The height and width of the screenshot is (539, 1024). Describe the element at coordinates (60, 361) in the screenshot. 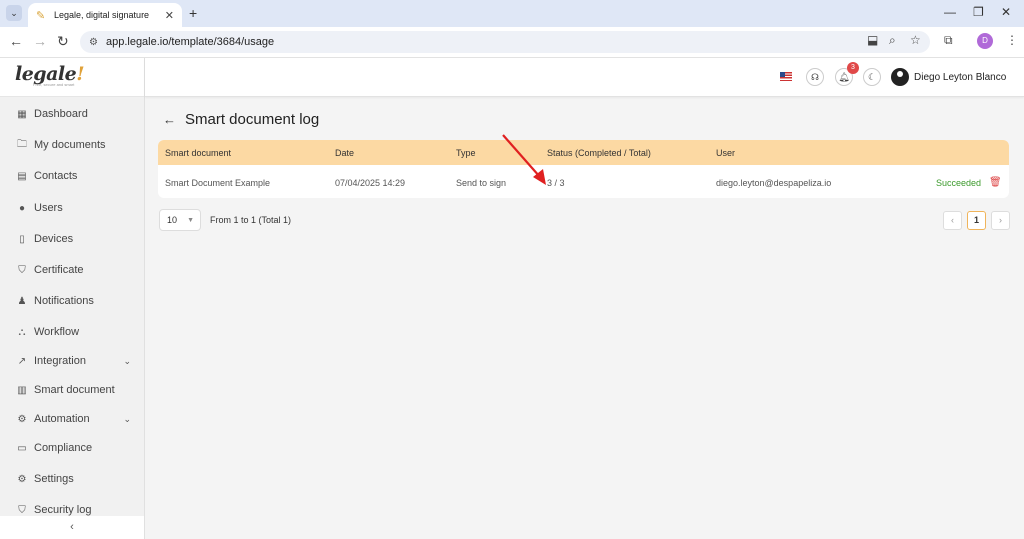

I see `sidebar-item-label: Integration` at that location.